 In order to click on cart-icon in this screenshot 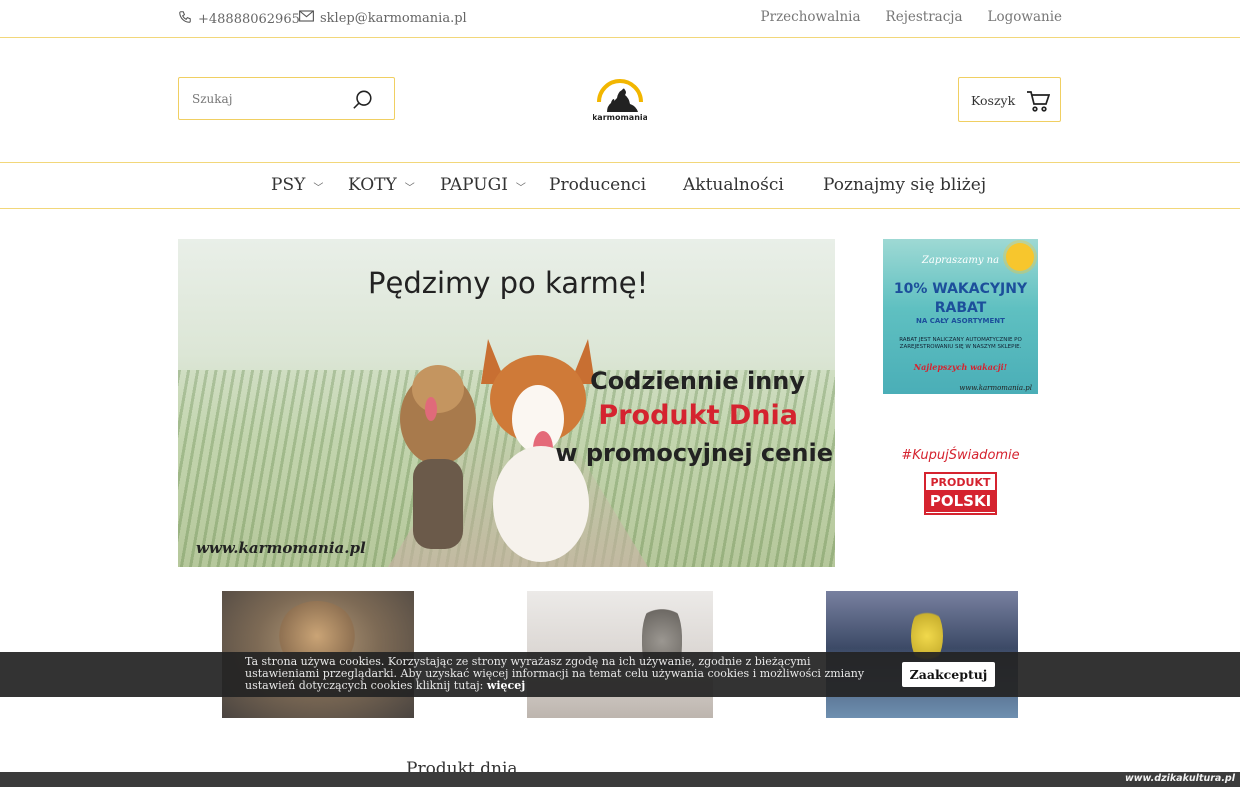, I will do `click(1038, 103)`.